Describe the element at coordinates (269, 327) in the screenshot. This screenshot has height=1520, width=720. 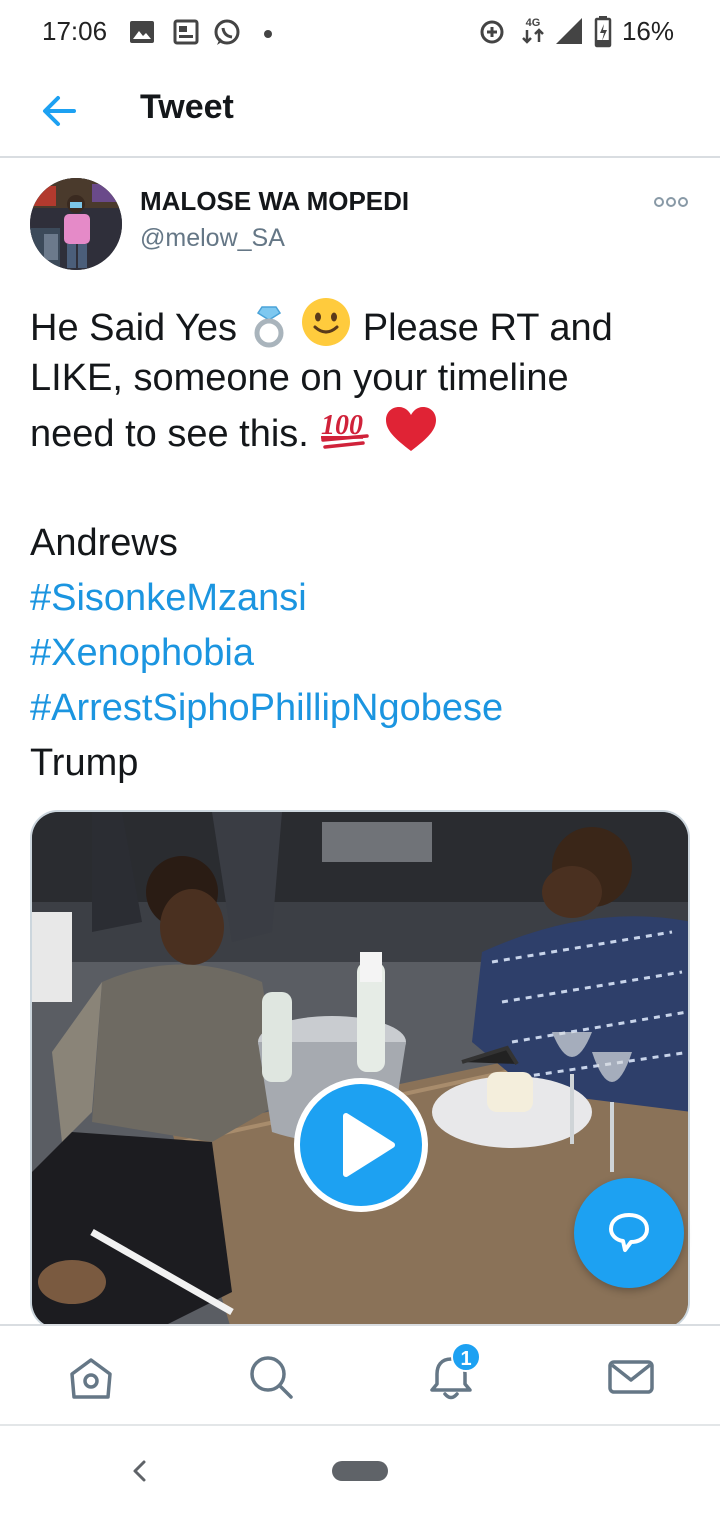
I see `ring-emoji` at that location.